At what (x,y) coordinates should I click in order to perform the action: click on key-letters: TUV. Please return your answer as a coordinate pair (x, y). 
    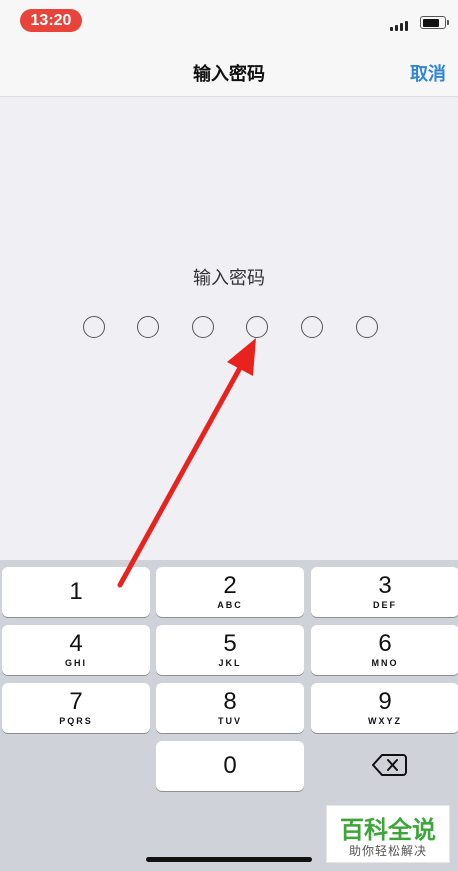
    Looking at the image, I should click on (230, 721).